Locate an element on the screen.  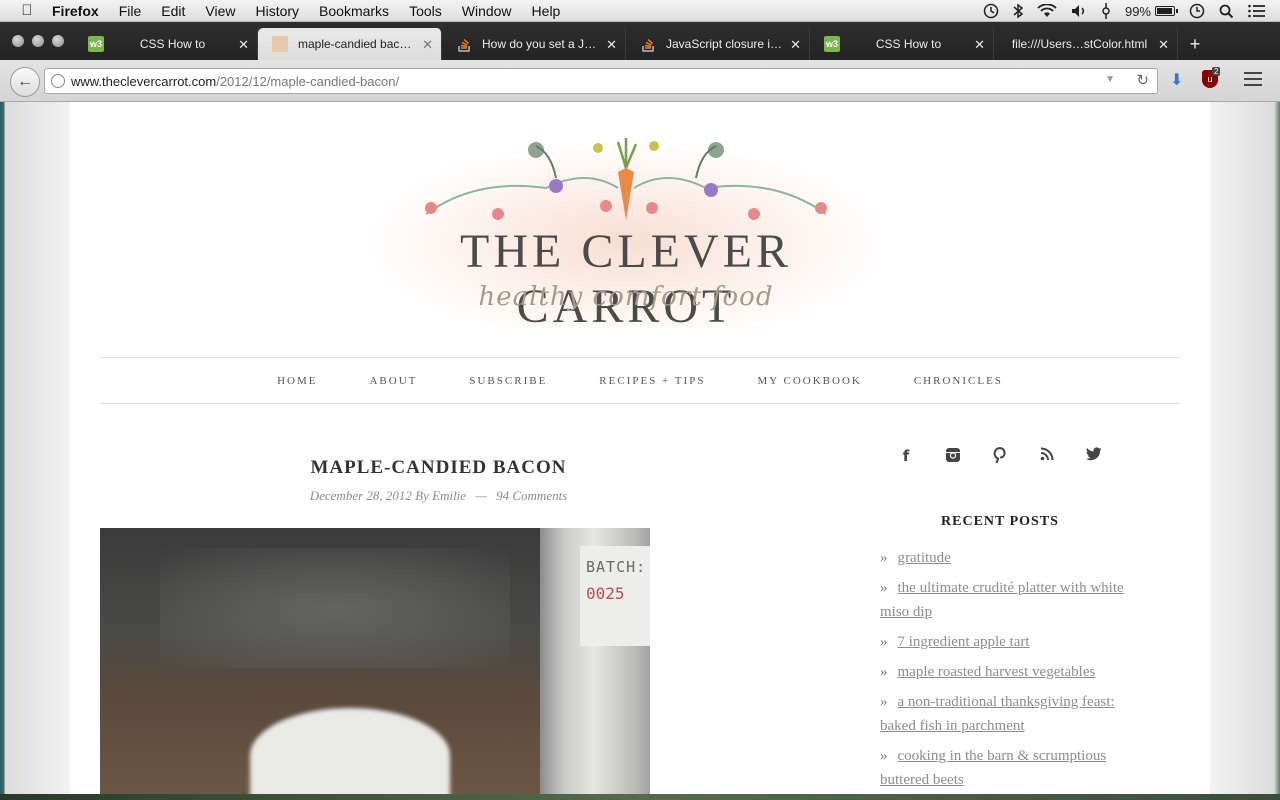
site-logo: THE CLEVER CARROT healthy comfort food is located at coordinates (626, 230).